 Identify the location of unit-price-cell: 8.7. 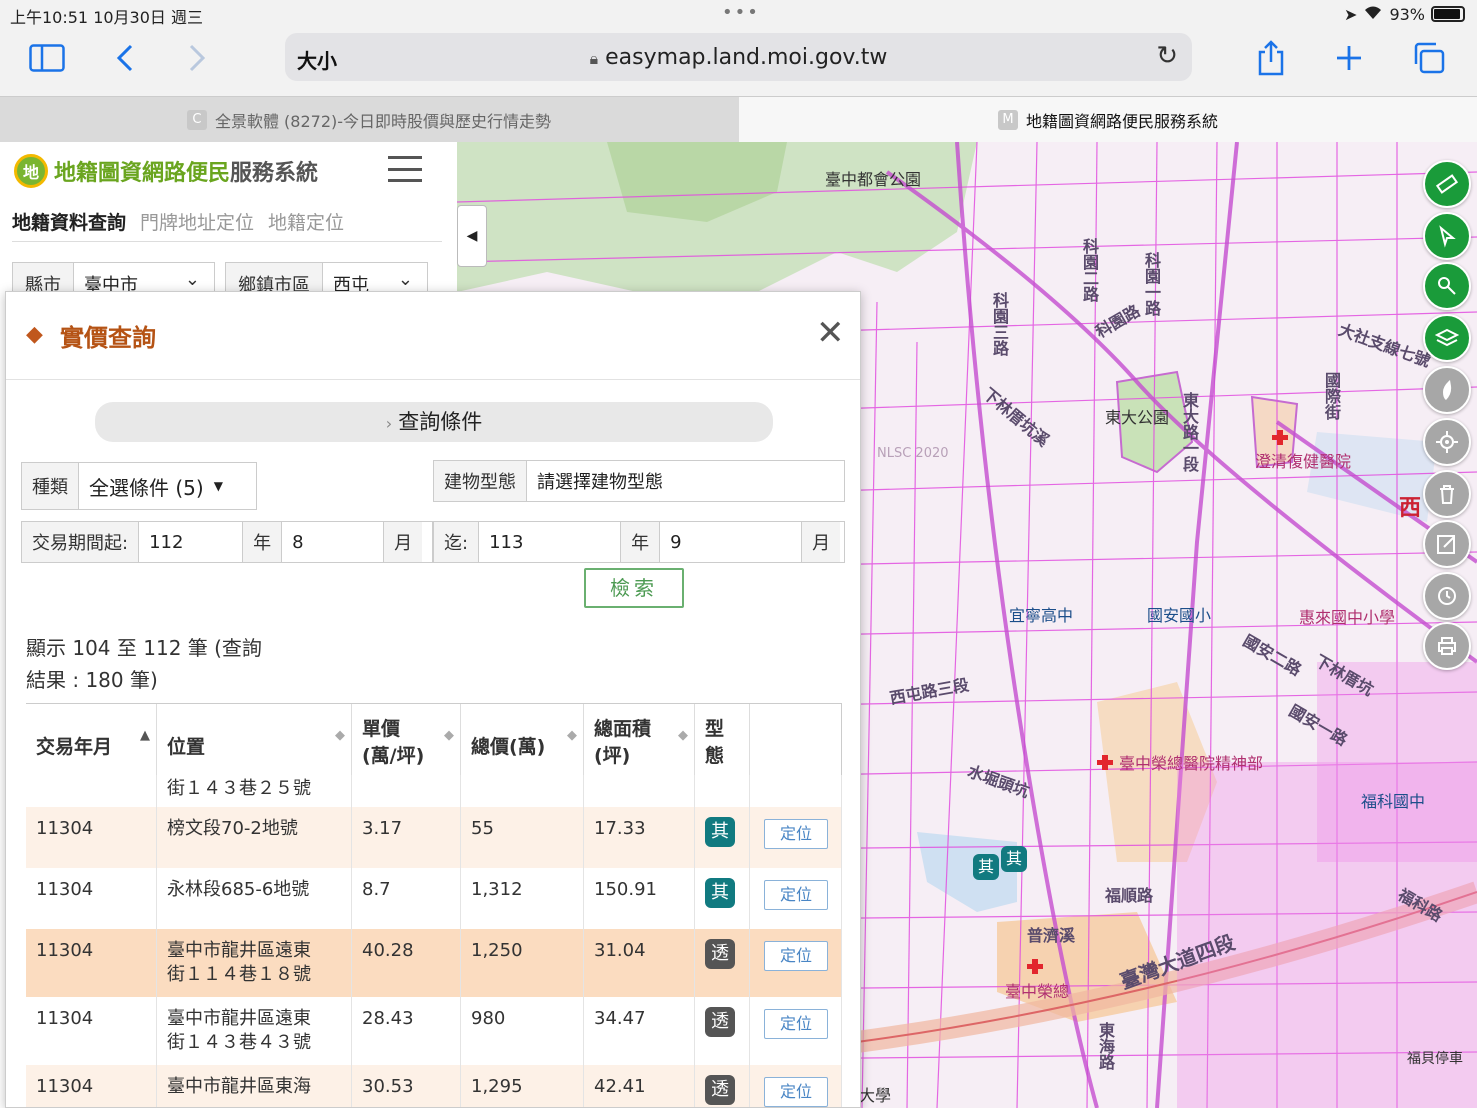
(406, 898).